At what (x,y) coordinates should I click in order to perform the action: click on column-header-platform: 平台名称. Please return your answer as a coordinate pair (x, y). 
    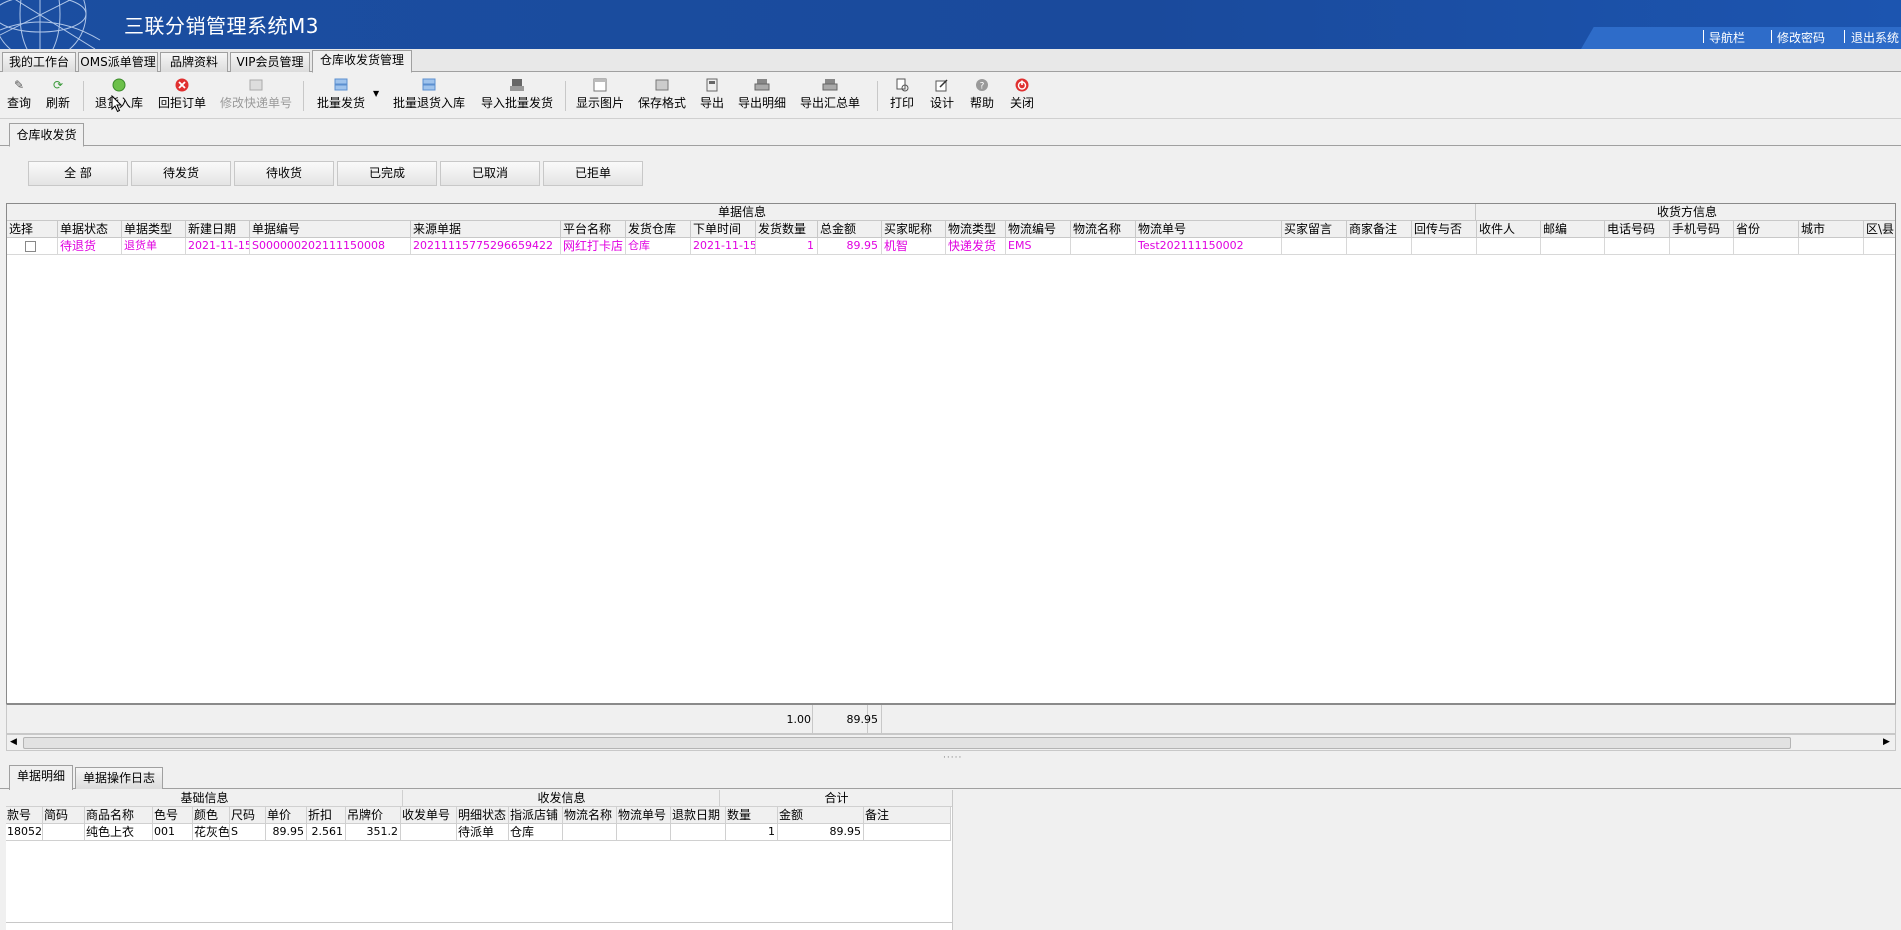
    Looking at the image, I should click on (593, 229).